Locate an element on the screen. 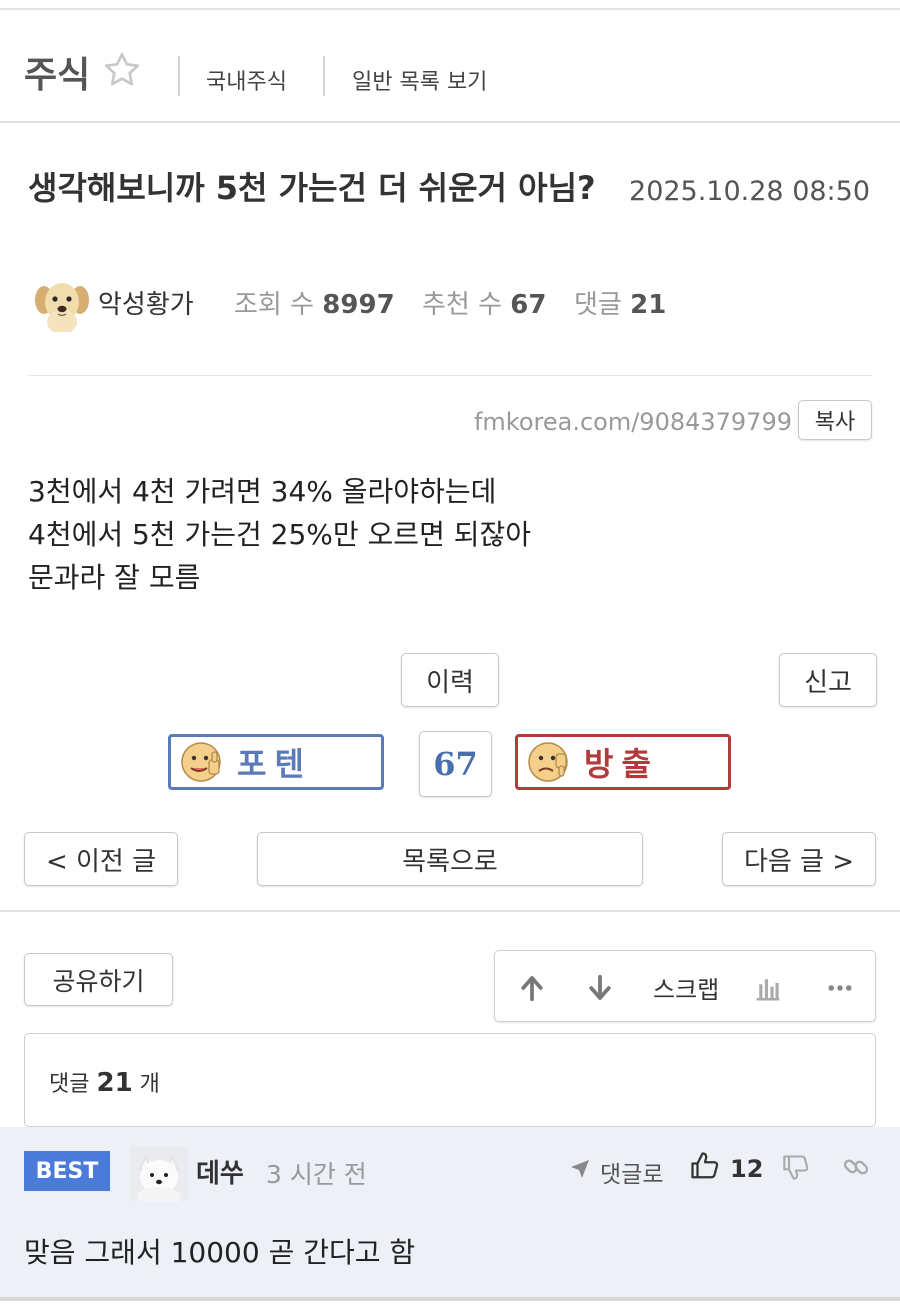 The height and width of the screenshot is (1305, 900). meta-separator is located at coordinates (450, 375).